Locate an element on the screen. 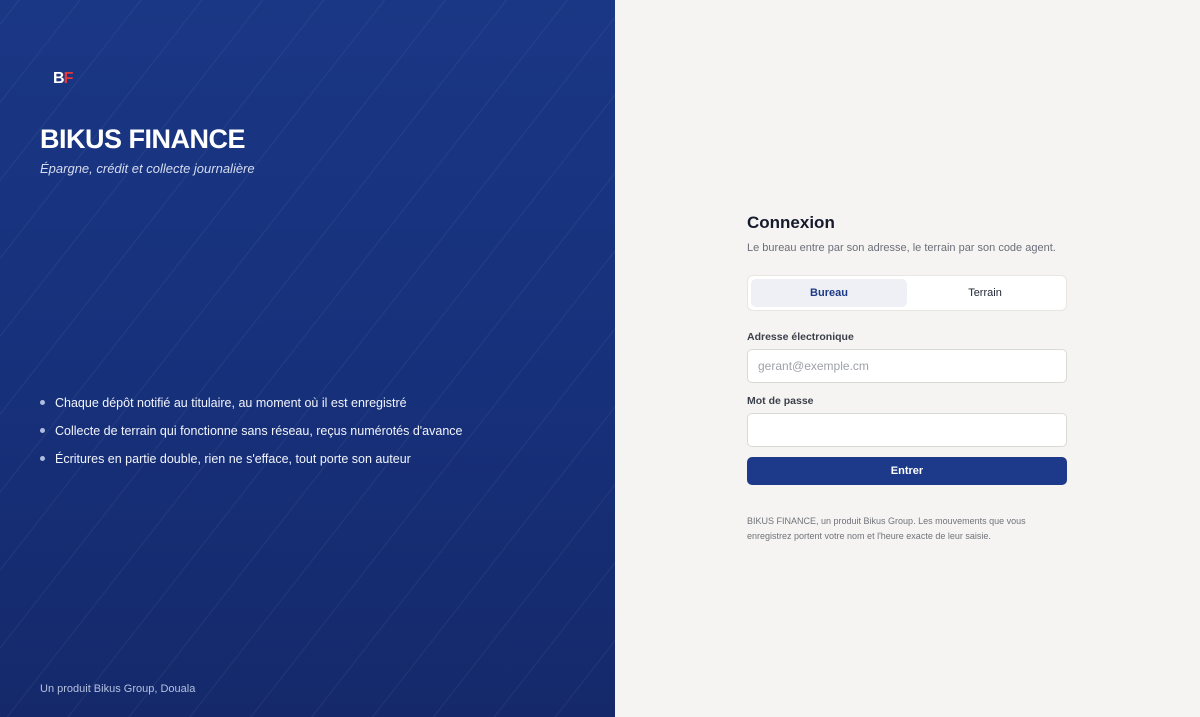 Image resolution: width=1200 pixels, height=717 pixels. tab-bureau: Bureau is located at coordinates (829, 293).